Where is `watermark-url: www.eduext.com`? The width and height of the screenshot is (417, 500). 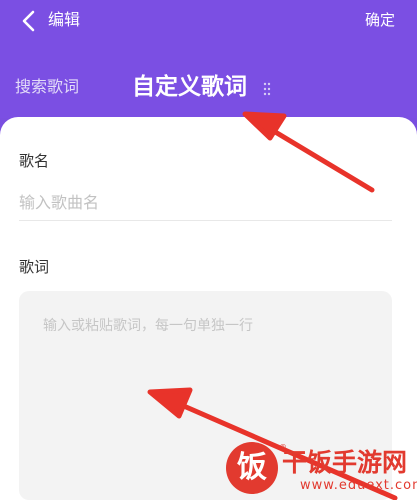 watermark-url: www.eduext.com is located at coordinates (358, 485).